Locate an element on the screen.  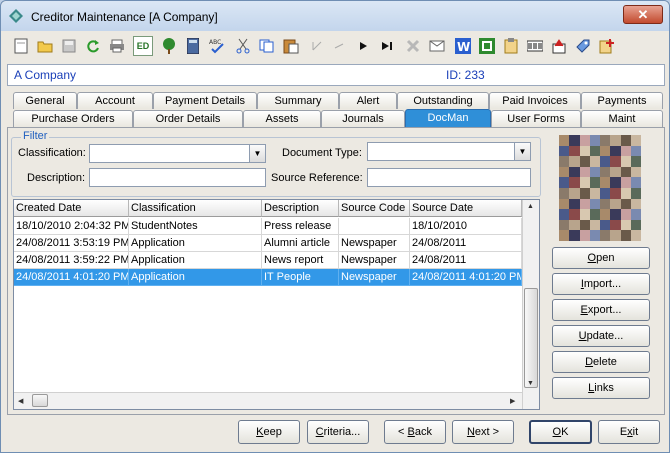
tab-general: General is located at coordinates (45, 100).